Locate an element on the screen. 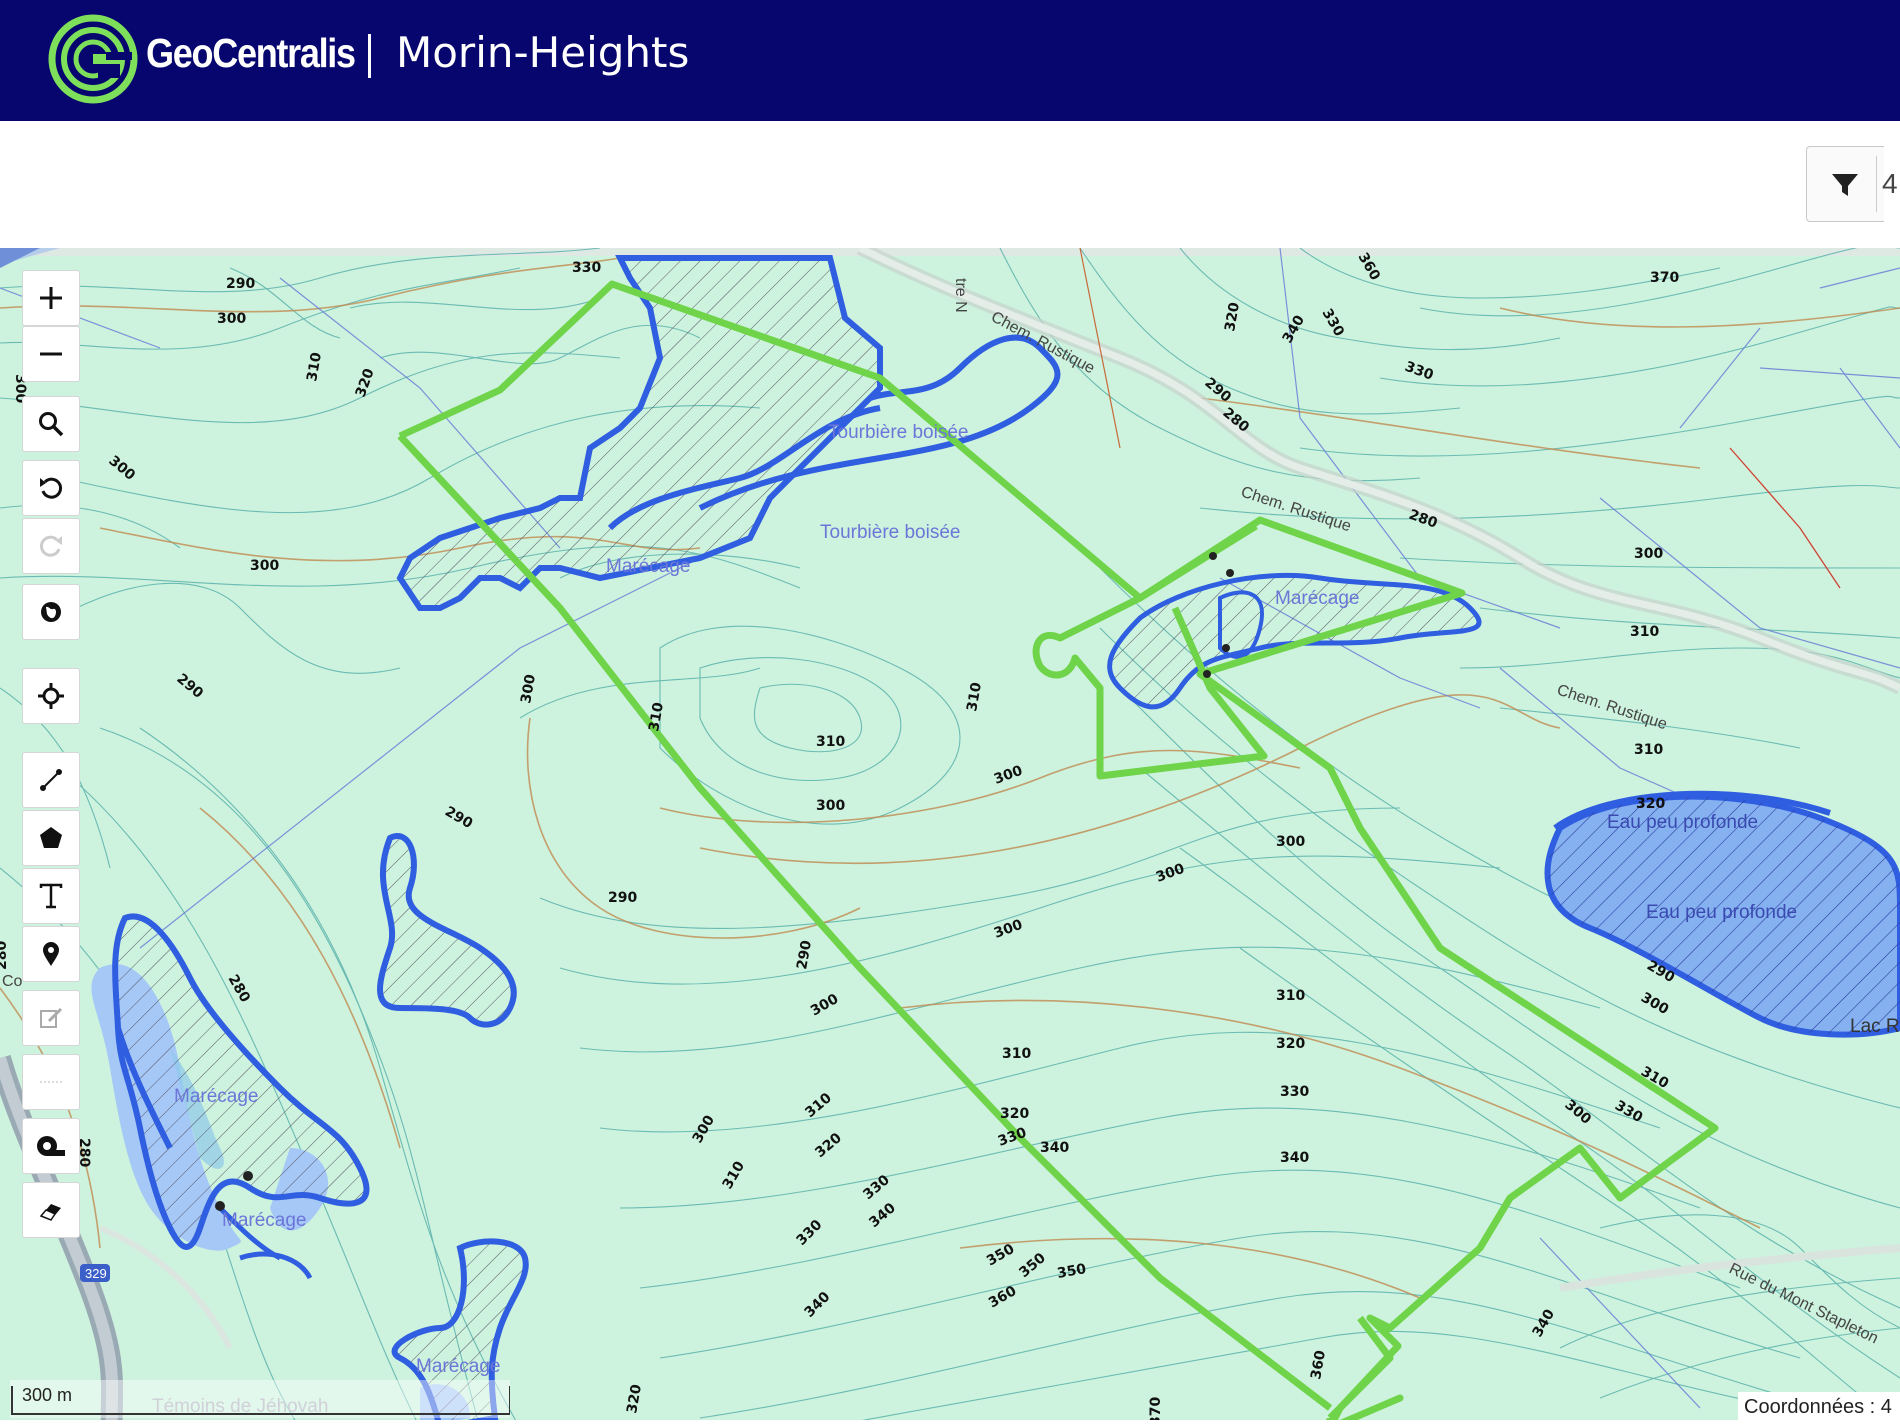  undo-icon is located at coordinates (51, 488).